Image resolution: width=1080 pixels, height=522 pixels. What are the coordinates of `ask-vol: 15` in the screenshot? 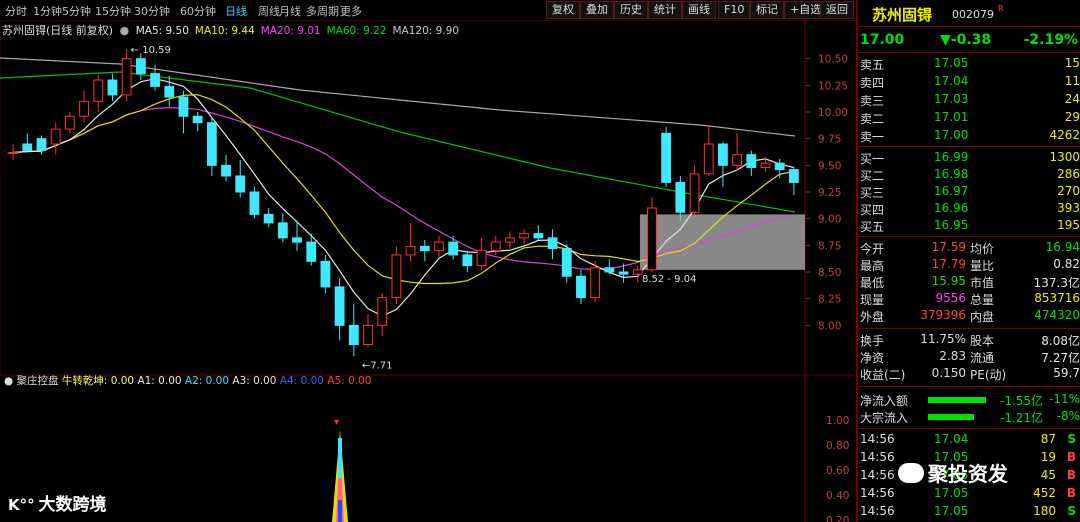 It's located at (1072, 63).